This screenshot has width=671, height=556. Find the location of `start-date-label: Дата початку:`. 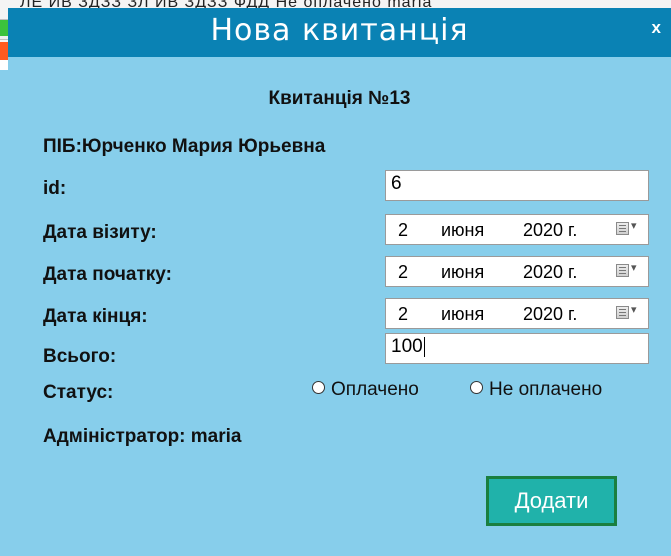

start-date-label: Дата початку: is located at coordinates (107, 274).